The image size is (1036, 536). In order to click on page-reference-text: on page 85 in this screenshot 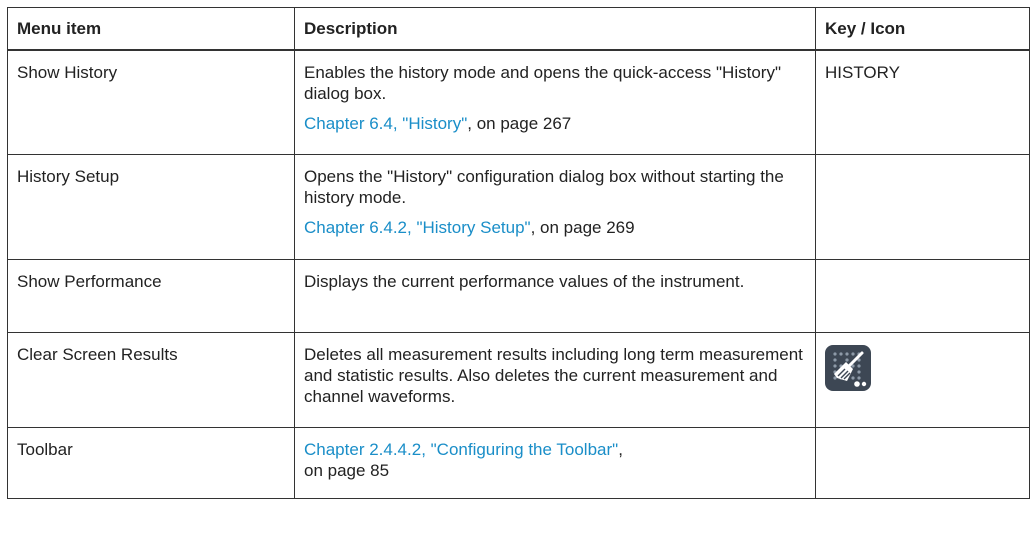, I will do `click(347, 470)`.